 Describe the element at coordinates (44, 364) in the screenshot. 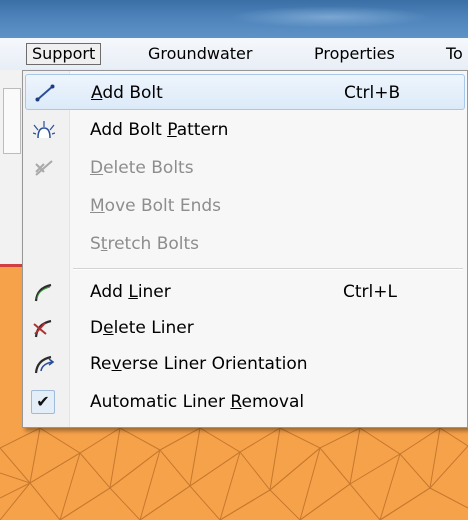

I see `reverse-liner-icon` at that location.